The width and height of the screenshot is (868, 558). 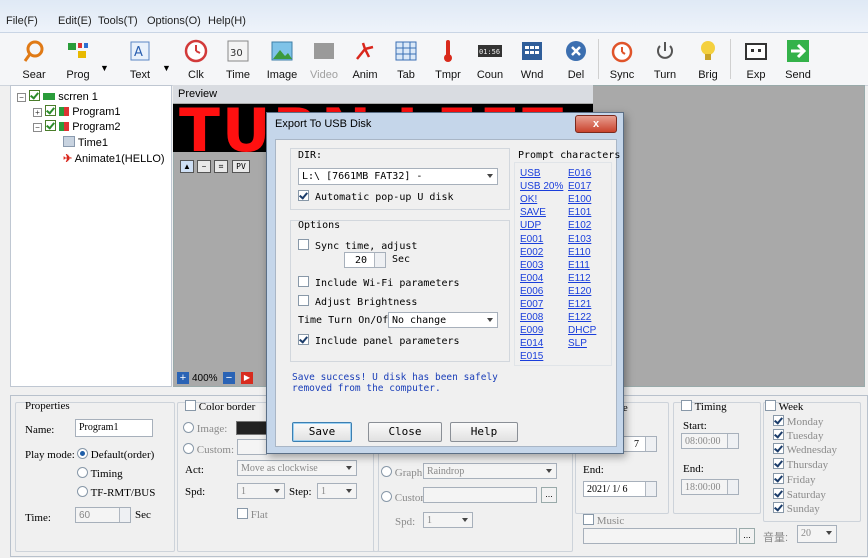 I want to click on graph-radio: Graph, so click(x=401, y=472).